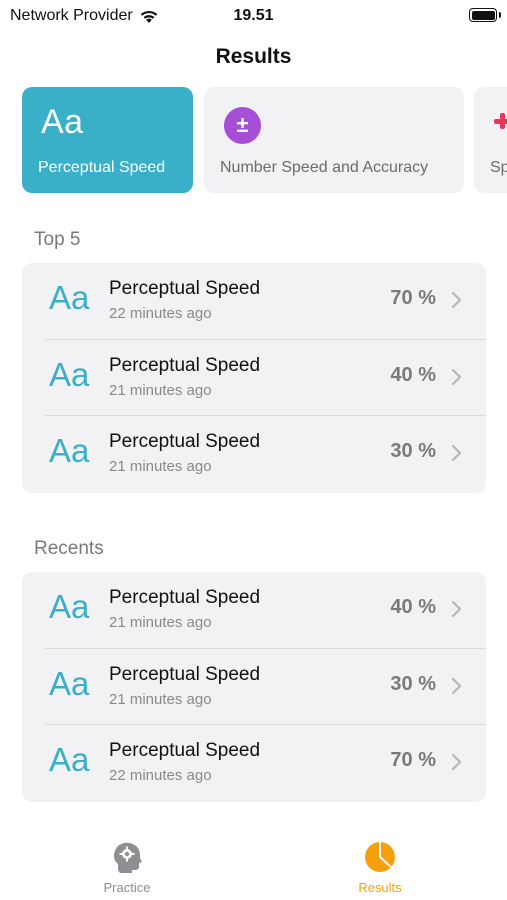 This screenshot has height=900, width=507. I want to click on tab-label: Results, so click(380, 887).